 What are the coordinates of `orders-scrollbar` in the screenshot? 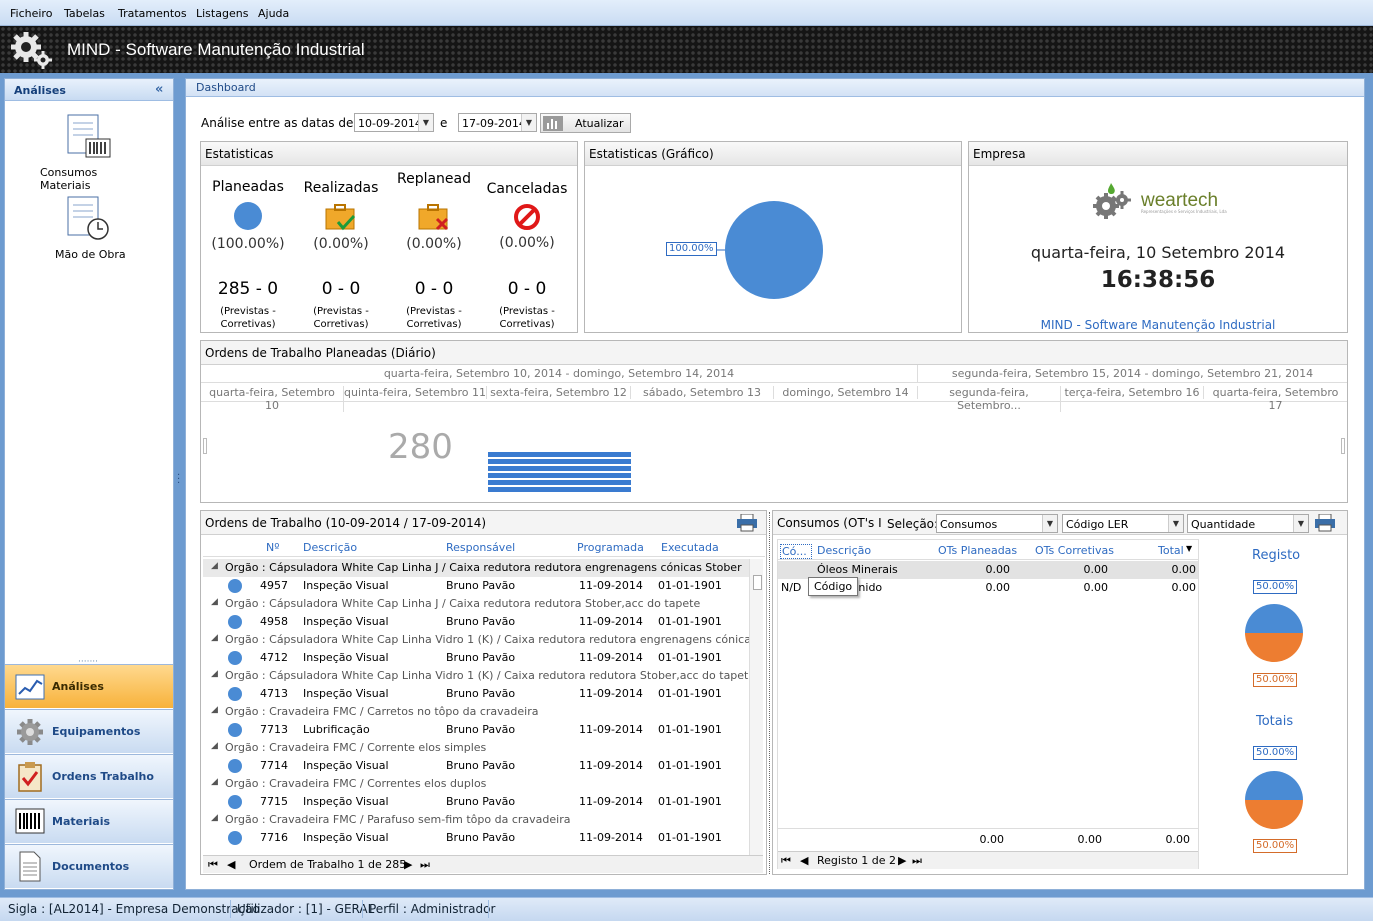 It's located at (756, 707).